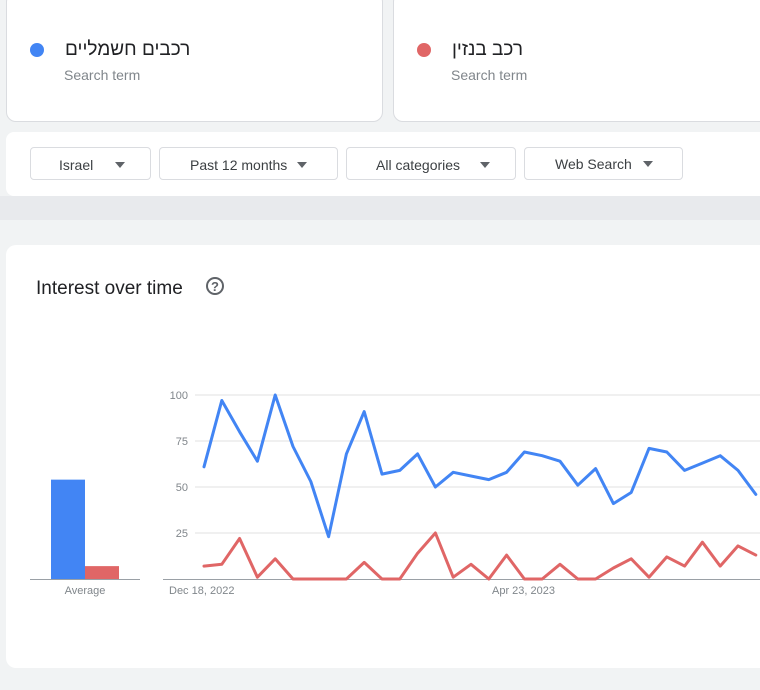 Image resolution: width=760 pixels, height=690 pixels. Describe the element at coordinates (179, 396) in the screenshot. I see `y-tick-label: 100` at that location.